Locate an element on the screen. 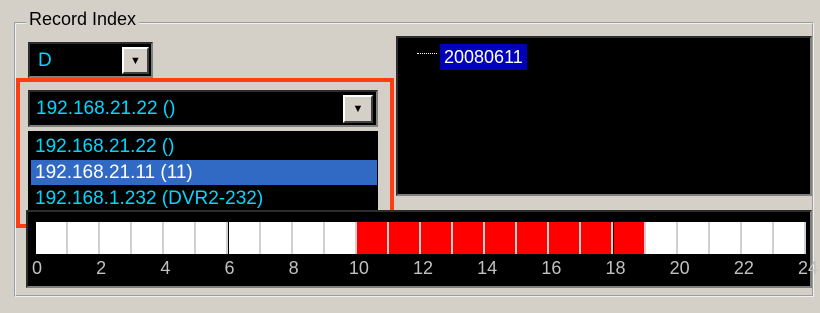  tick-label: 12 is located at coordinates (423, 268).